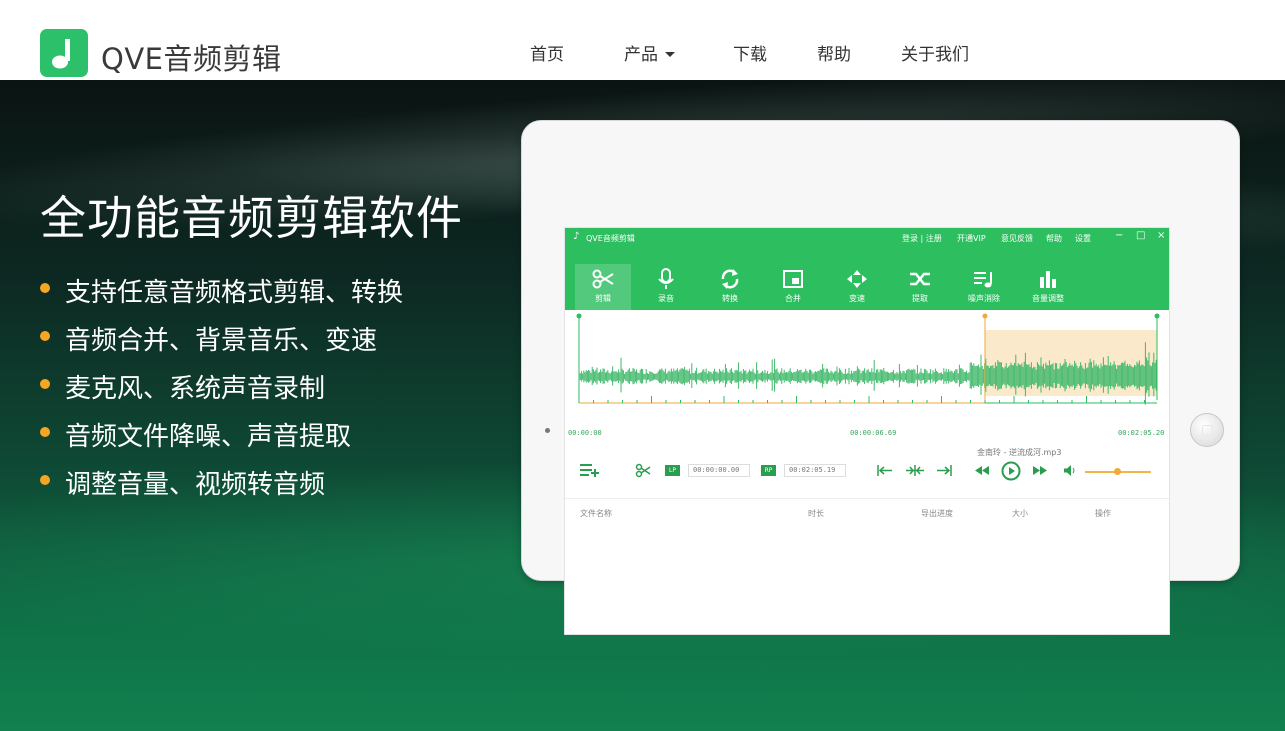  I want to click on merge-icon, so click(793, 279).